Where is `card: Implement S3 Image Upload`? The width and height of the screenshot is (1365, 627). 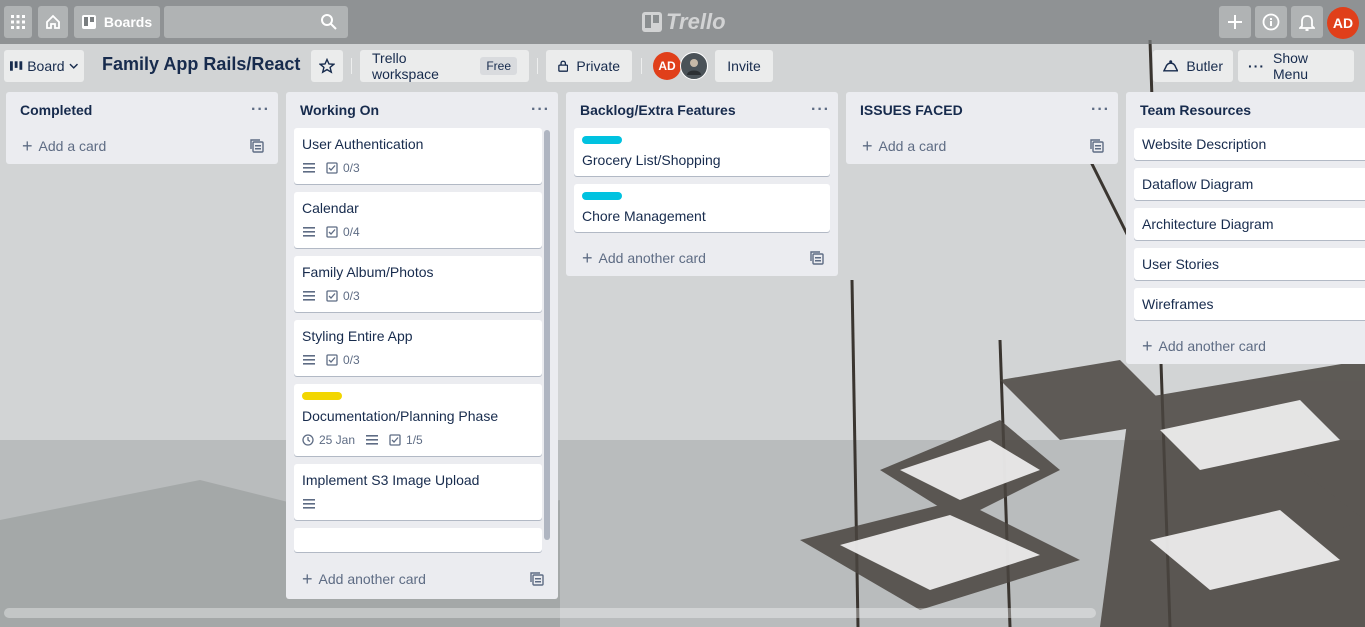 card: Implement S3 Image Upload is located at coordinates (418, 492).